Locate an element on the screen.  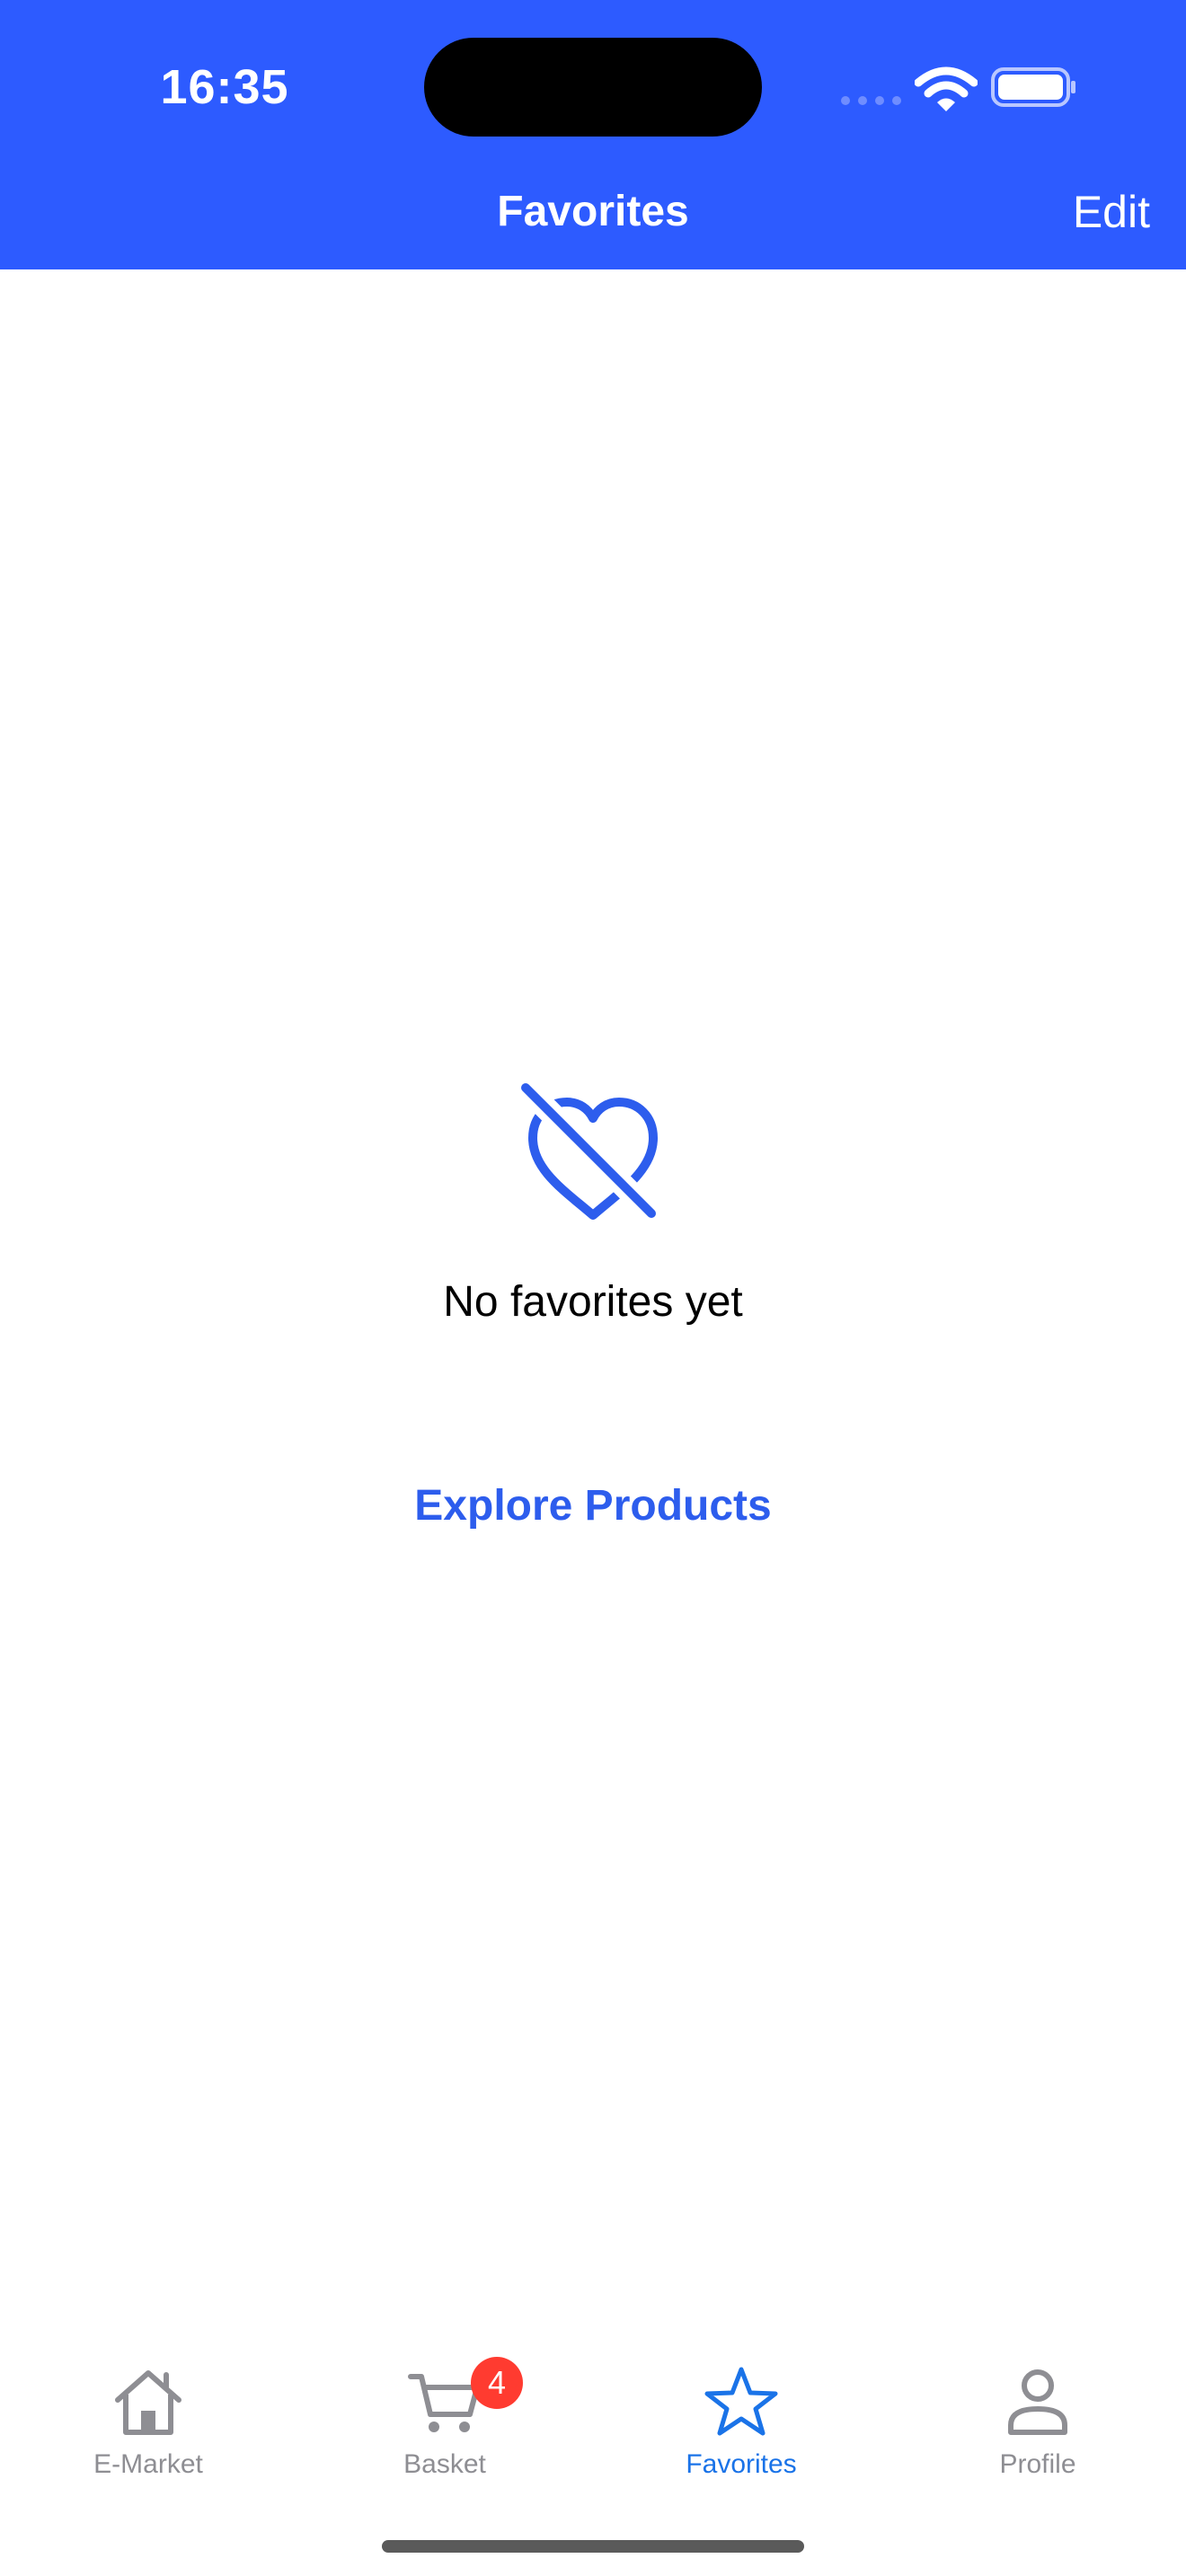
person-icon is located at coordinates (1037, 2402).